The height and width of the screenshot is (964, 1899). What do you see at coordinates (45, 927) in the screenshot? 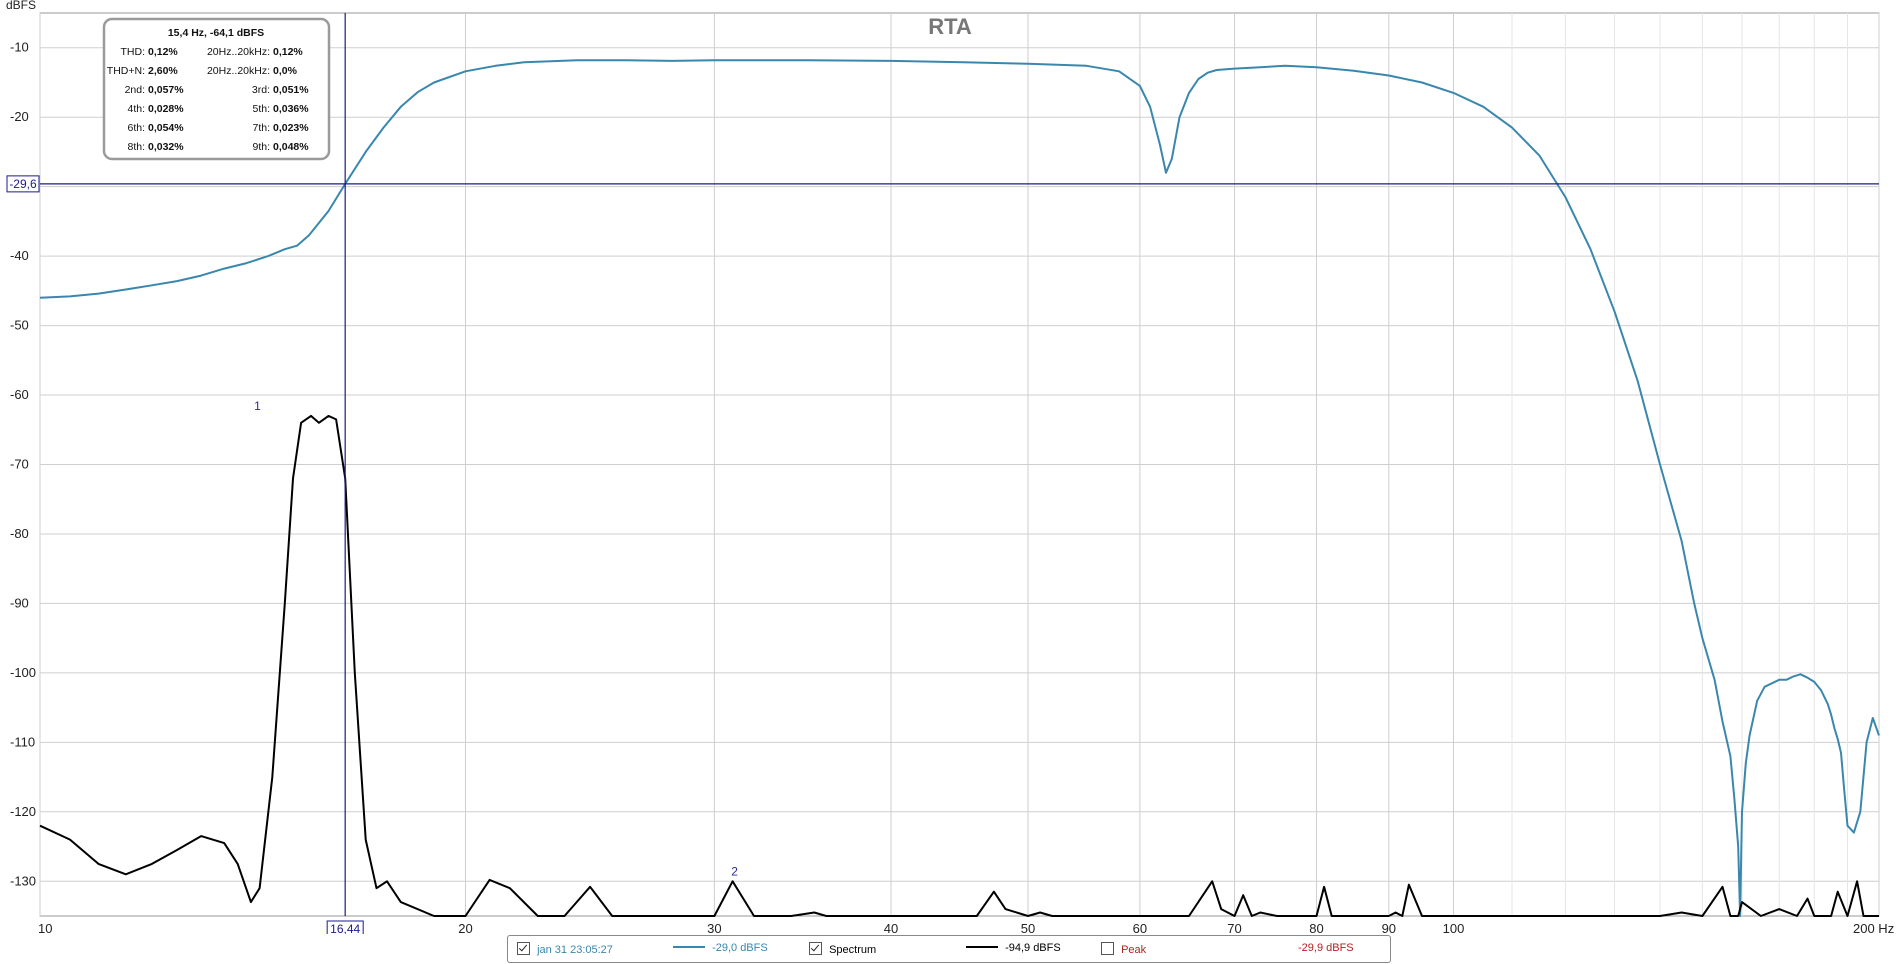
I see `x-tick-label: 10` at bounding box center [45, 927].